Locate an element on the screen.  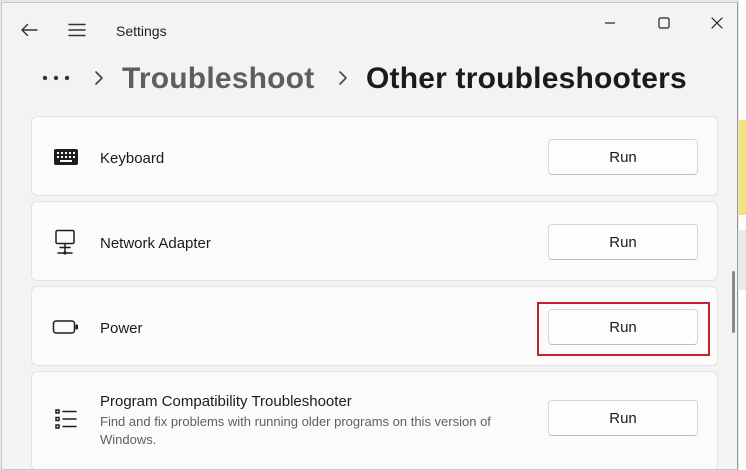
run-network-adapter-button: Run is located at coordinates (623, 242).